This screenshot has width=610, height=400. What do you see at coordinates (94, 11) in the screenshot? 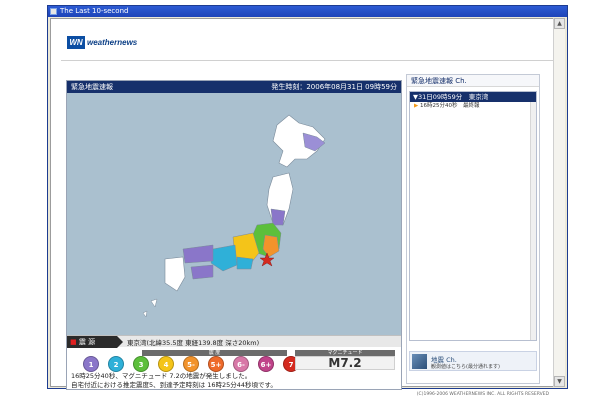
I see `window-title: The Last 10-second` at bounding box center [94, 11].